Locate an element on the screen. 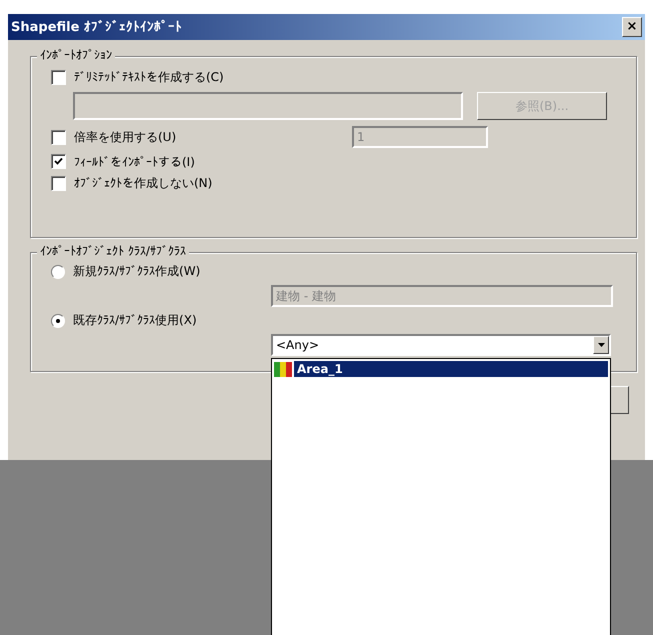 The image size is (653, 635). window-title: Shapefile ｵﾌﾞｼﾞｪｸﾄｲﾝﾎﾟｰﾄ is located at coordinates (96, 27).